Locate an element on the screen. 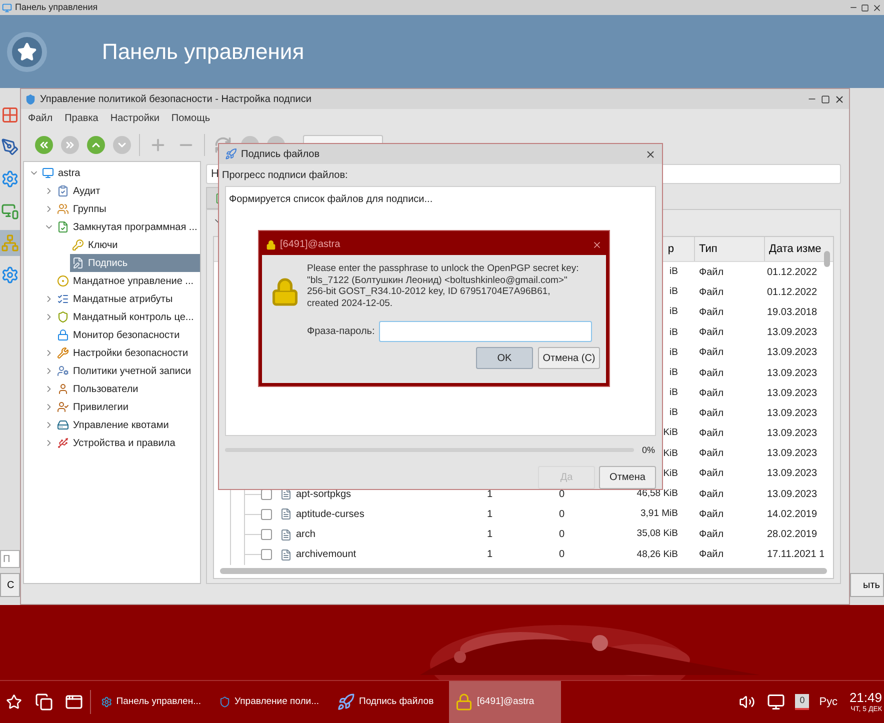 This screenshot has height=723, width=884. window-title: Подпись файлов is located at coordinates (281, 155).